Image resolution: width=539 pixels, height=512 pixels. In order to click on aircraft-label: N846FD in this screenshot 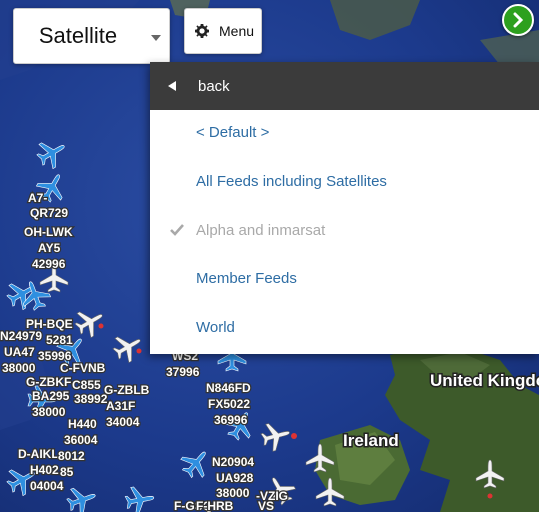, I will do `click(229, 388)`.